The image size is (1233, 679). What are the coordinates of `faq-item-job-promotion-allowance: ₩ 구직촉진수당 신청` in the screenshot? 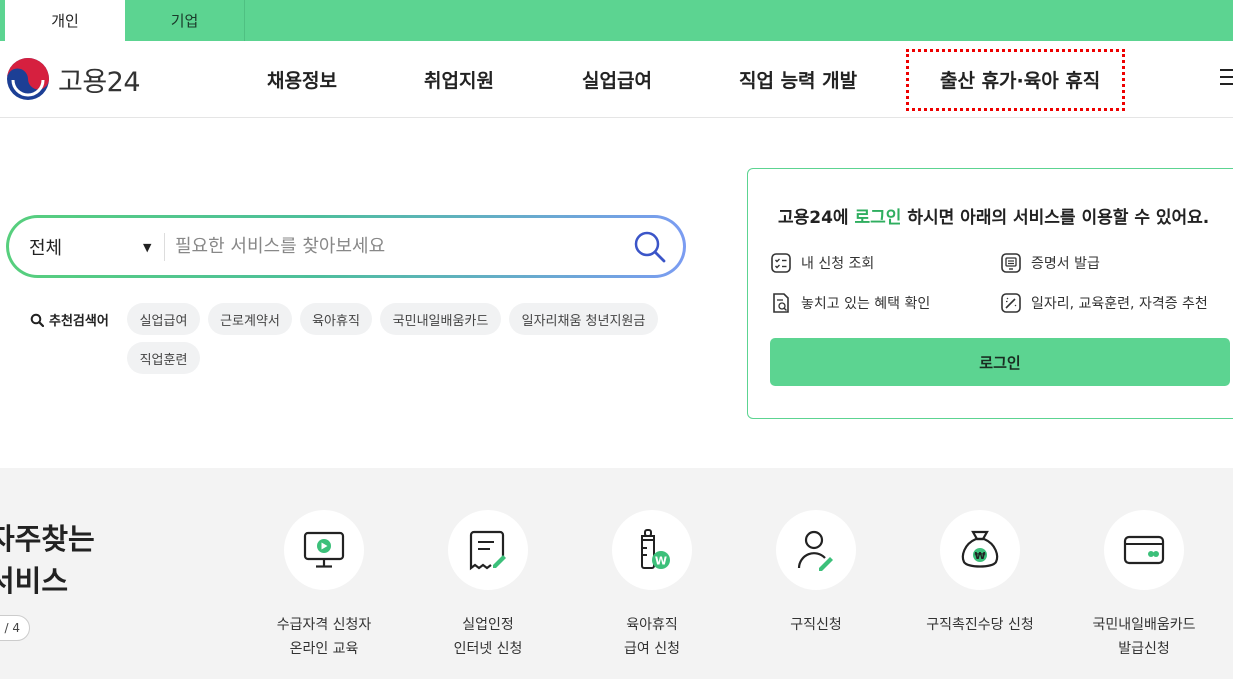 It's located at (980, 573).